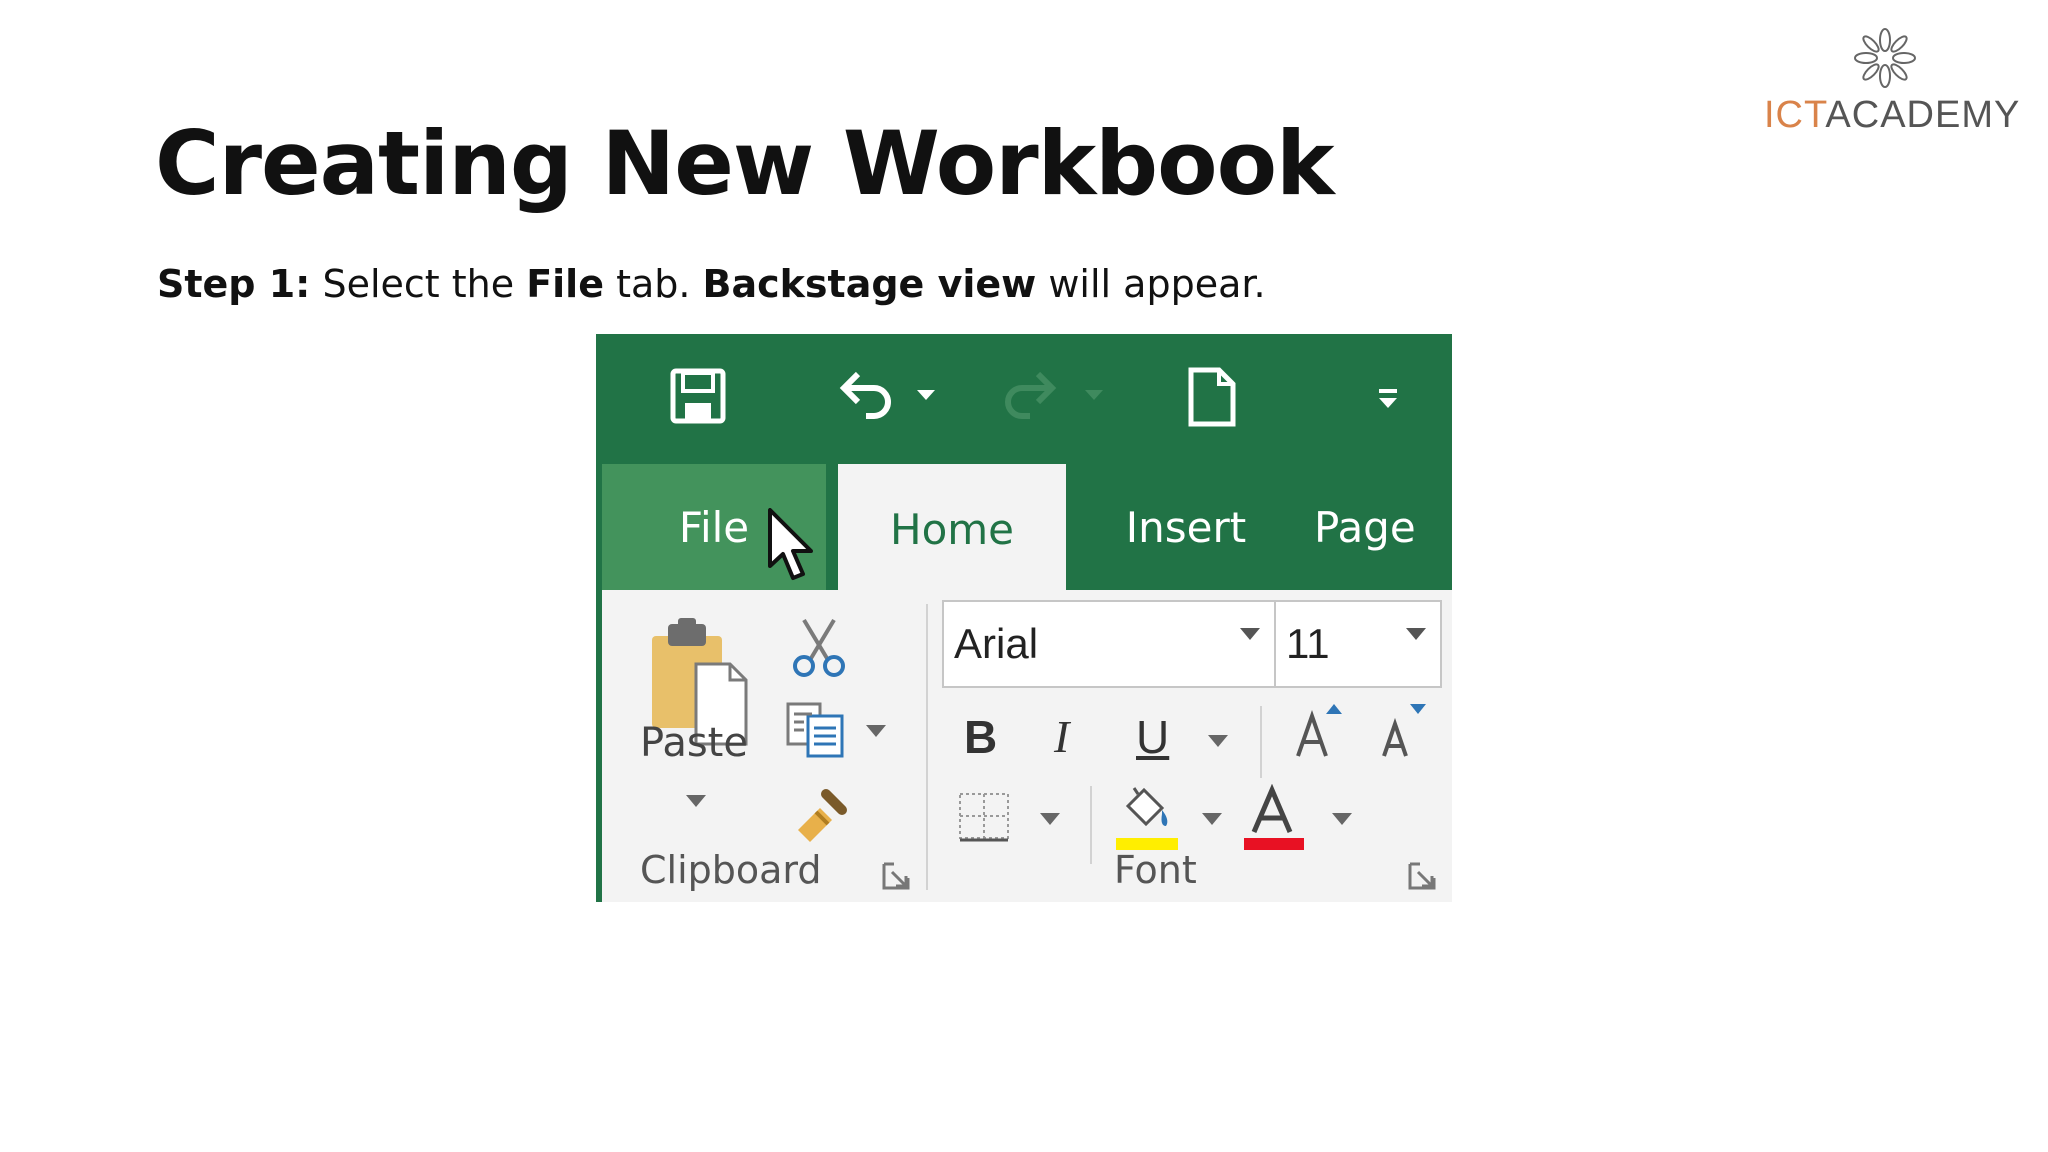  Describe the element at coordinates (1923, 115) in the screenshot. I see `logo-text-academy: ACADEMY` at that location.